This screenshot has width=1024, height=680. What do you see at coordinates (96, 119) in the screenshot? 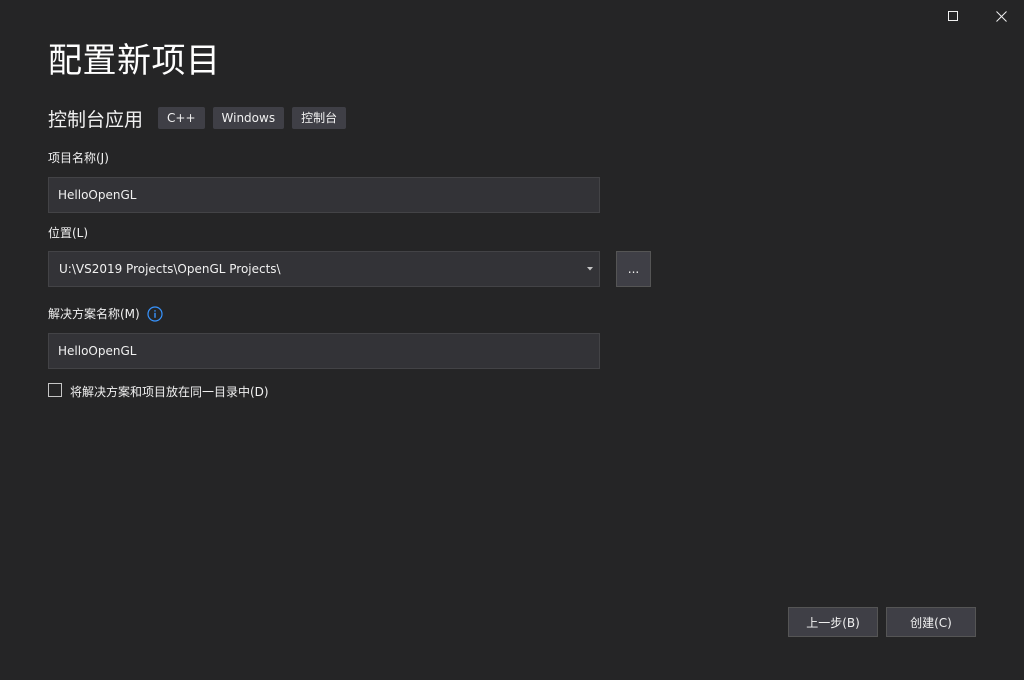
I see `template-name: 控制台应用` at bounding box center [96, 119].